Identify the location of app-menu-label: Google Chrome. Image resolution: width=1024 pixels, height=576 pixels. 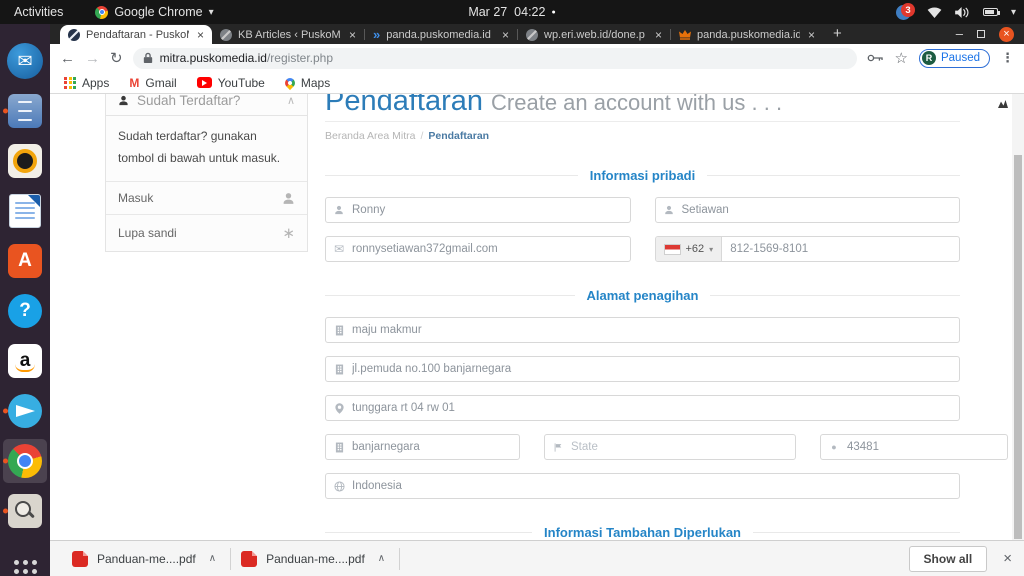
(158, 12).